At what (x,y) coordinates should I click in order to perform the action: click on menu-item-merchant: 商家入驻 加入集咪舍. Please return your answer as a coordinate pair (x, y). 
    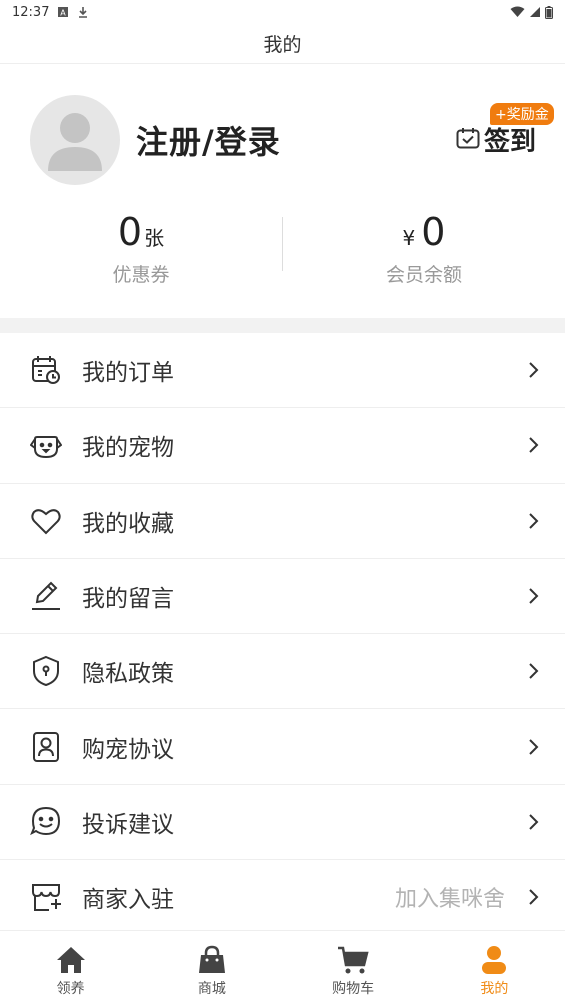
    Looking at the image, I should click on (282, 898).